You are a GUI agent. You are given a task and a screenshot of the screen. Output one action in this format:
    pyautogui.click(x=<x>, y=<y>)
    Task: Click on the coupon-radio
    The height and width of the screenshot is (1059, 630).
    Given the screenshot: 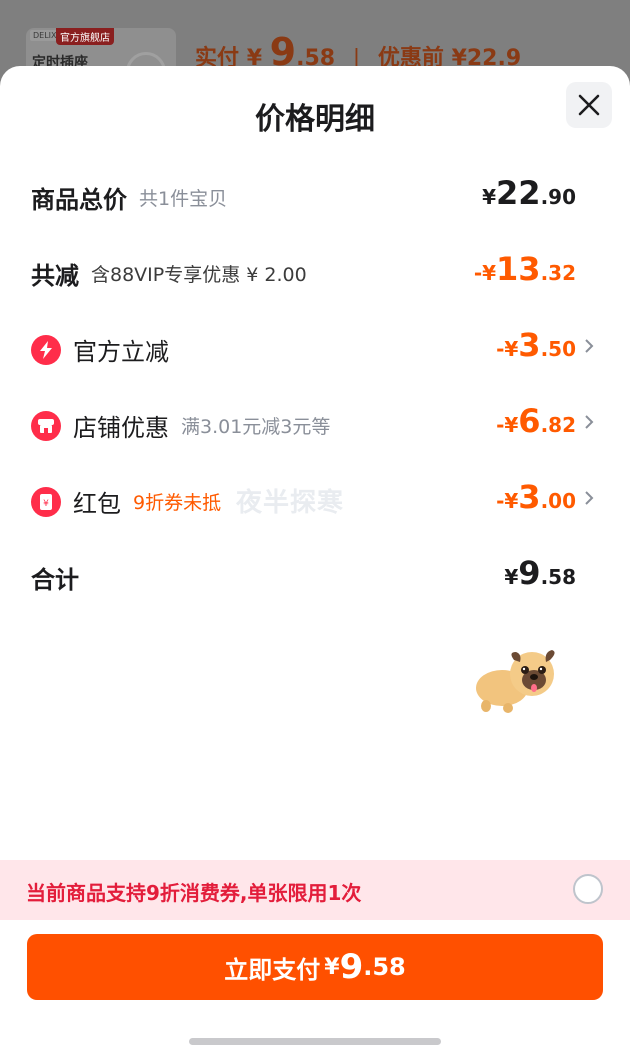 What is the action you would take?
    pyautogui.click(x=588, y=889)
    